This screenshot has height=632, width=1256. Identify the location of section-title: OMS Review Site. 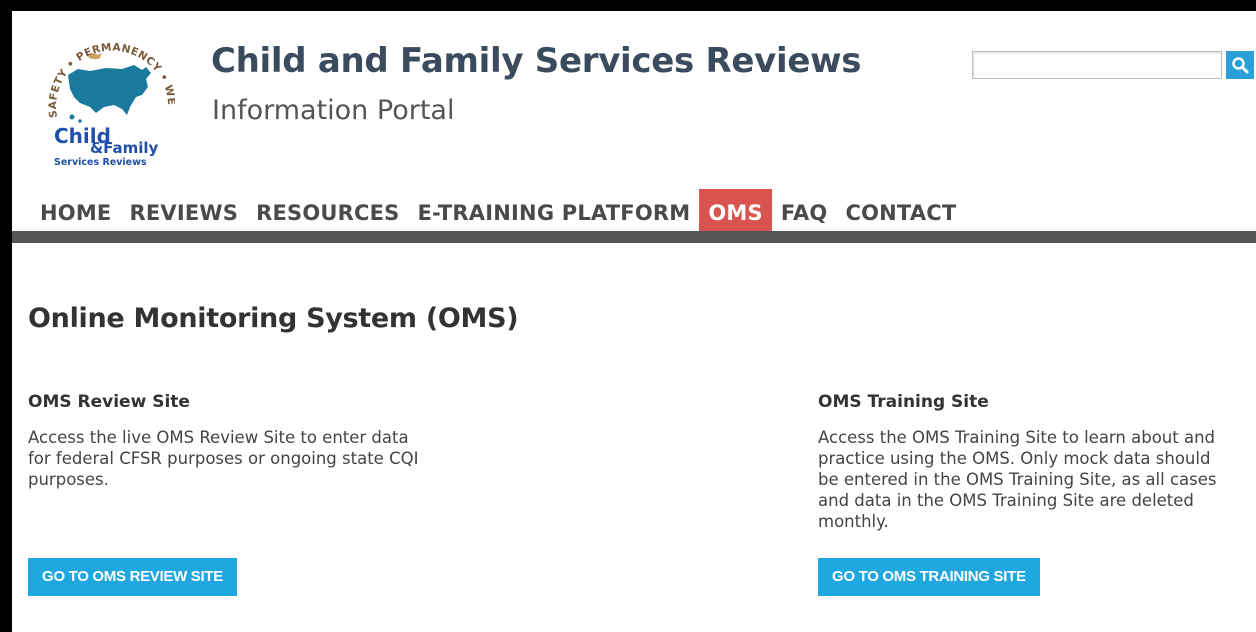
(109, 402).